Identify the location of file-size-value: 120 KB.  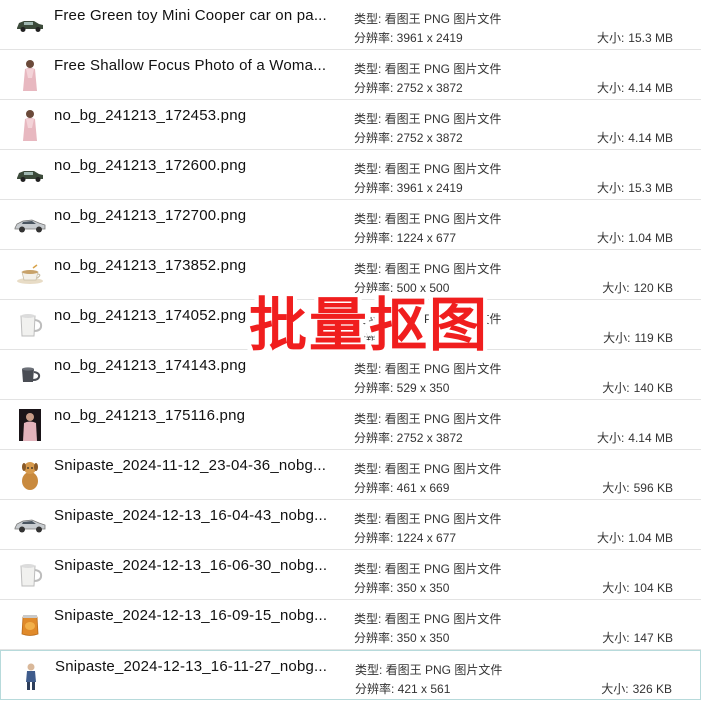
(653, 288).